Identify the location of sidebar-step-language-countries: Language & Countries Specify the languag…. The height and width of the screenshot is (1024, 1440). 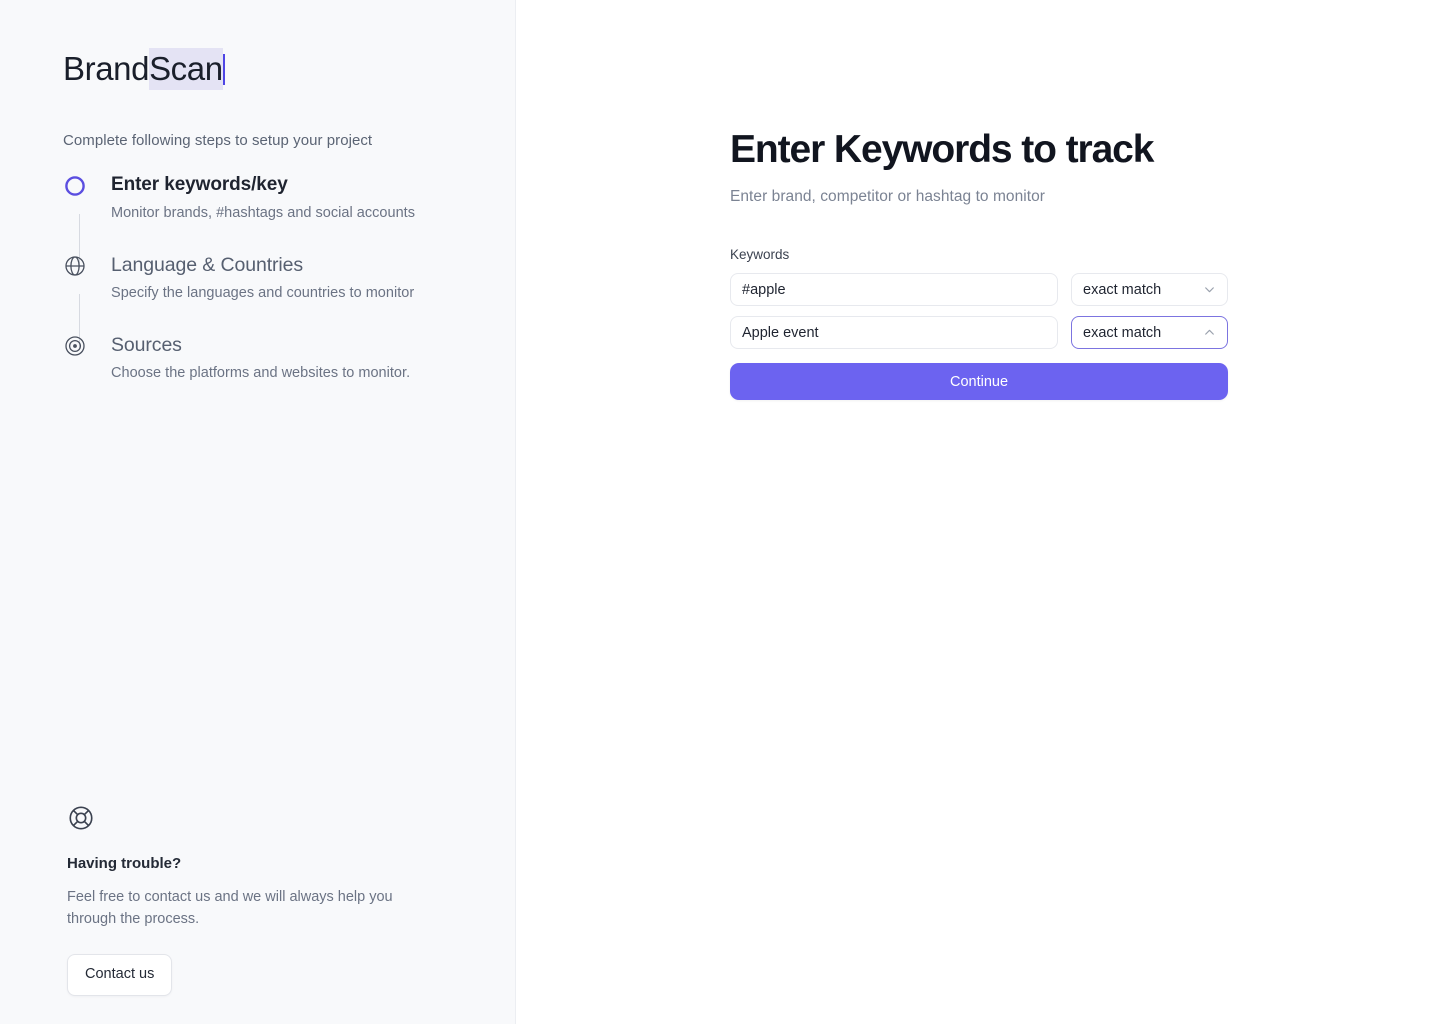
(273, 300).